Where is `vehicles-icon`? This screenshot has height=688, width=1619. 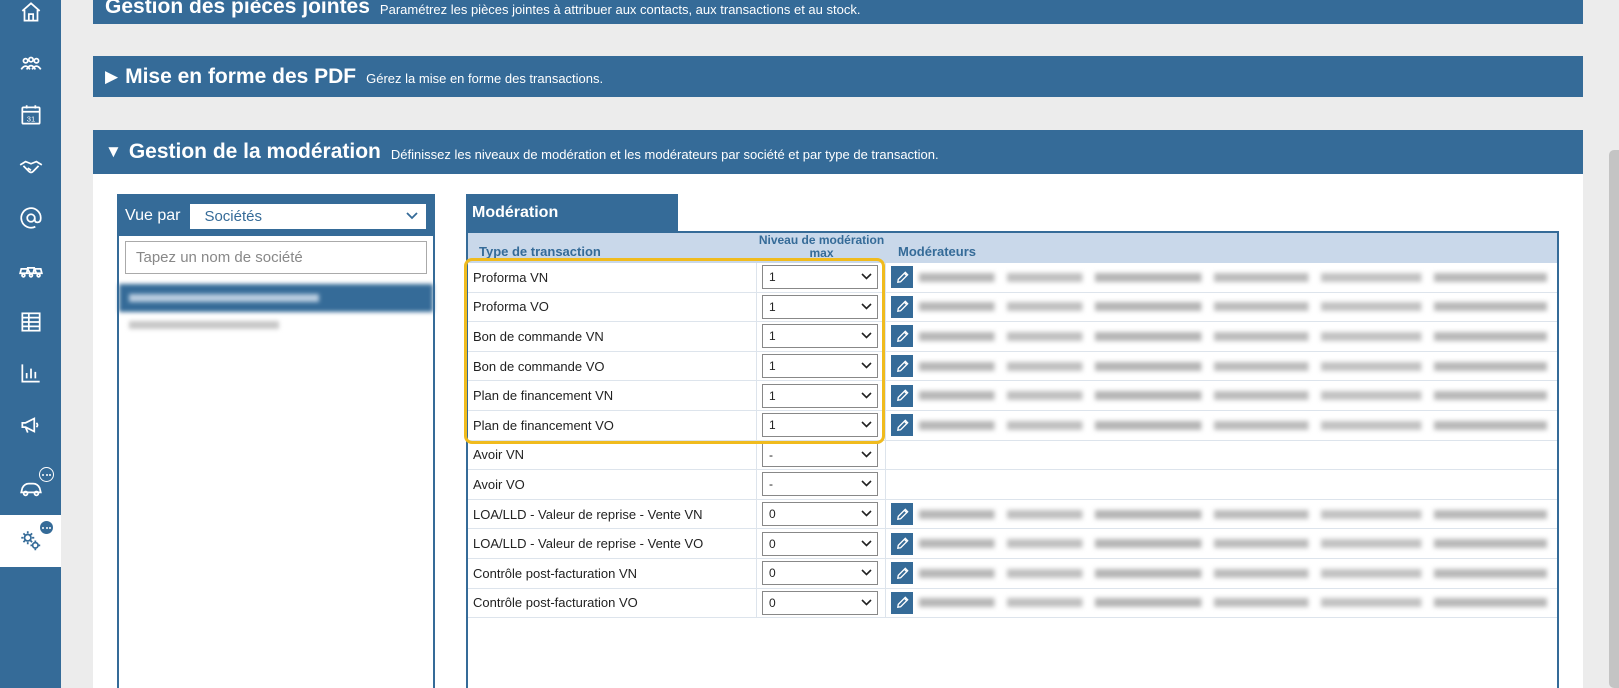 vehicles-icon is located at coordinates (30, 270).